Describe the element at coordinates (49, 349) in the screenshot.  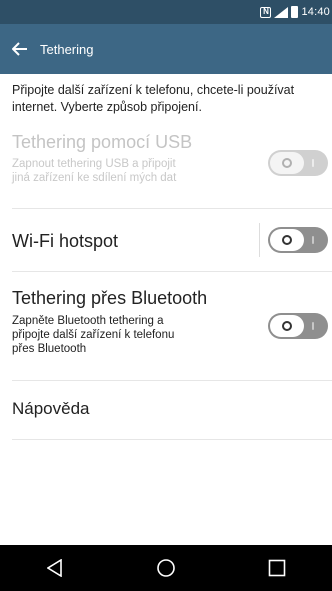
I see `bluetooth-tethering-subtitle-3: přes Bluetooth` at that location.